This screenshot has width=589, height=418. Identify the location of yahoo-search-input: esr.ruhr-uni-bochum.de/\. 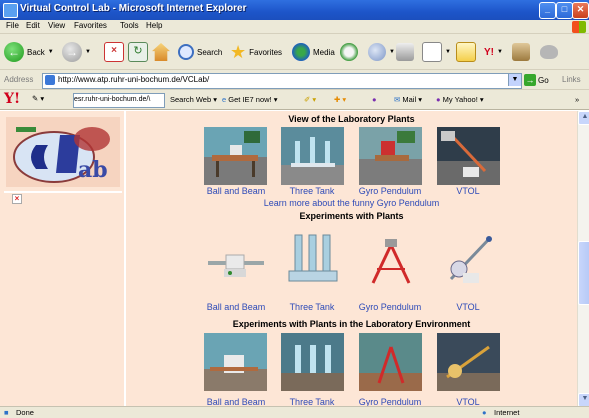
(119, 100).